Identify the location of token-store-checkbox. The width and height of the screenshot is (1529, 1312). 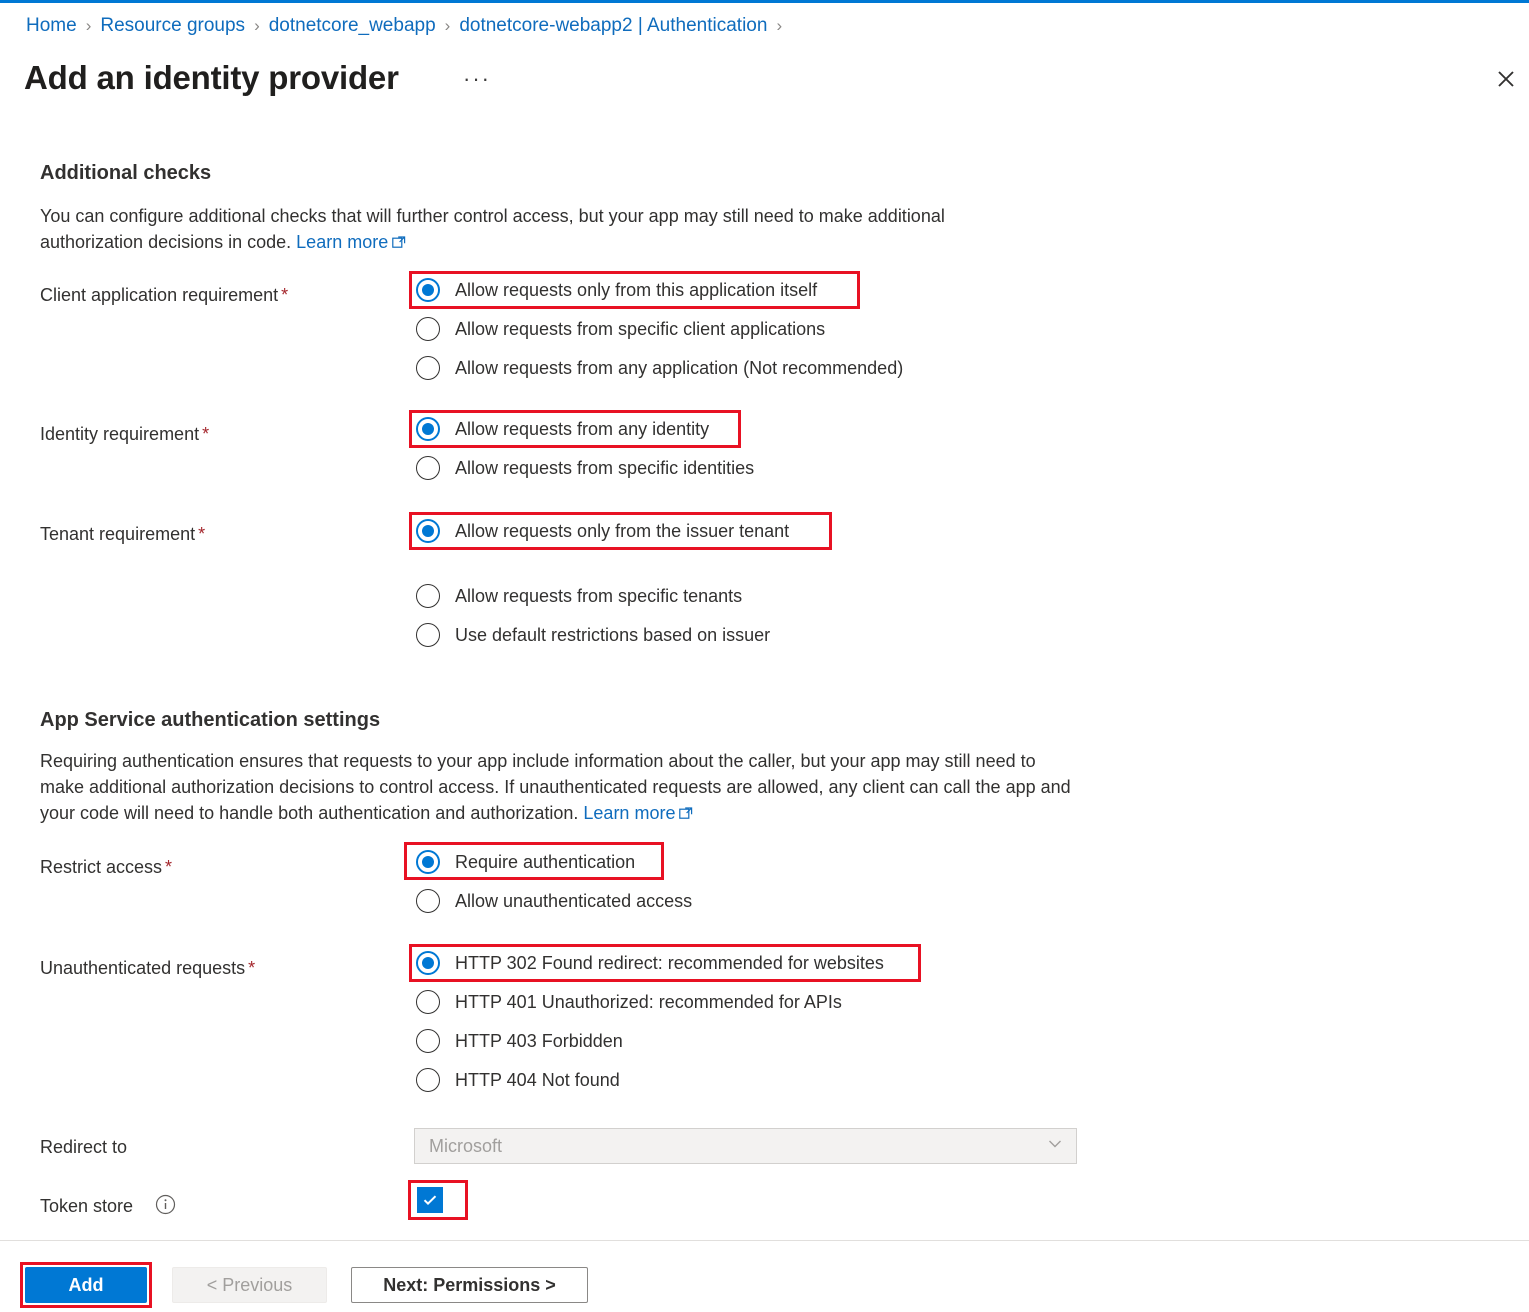
(430, 1200).